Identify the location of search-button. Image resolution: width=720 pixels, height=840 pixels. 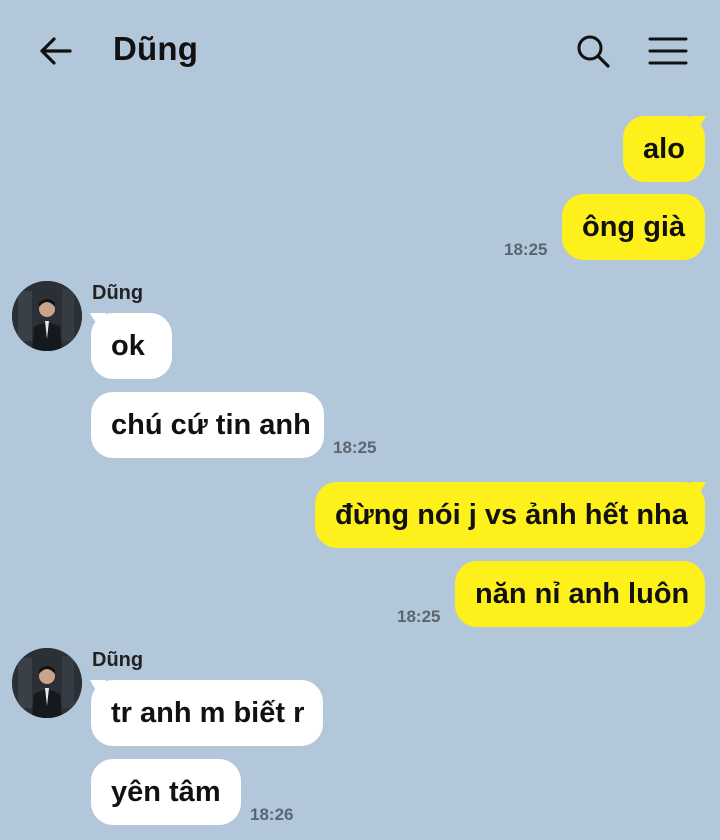
(593, 51).